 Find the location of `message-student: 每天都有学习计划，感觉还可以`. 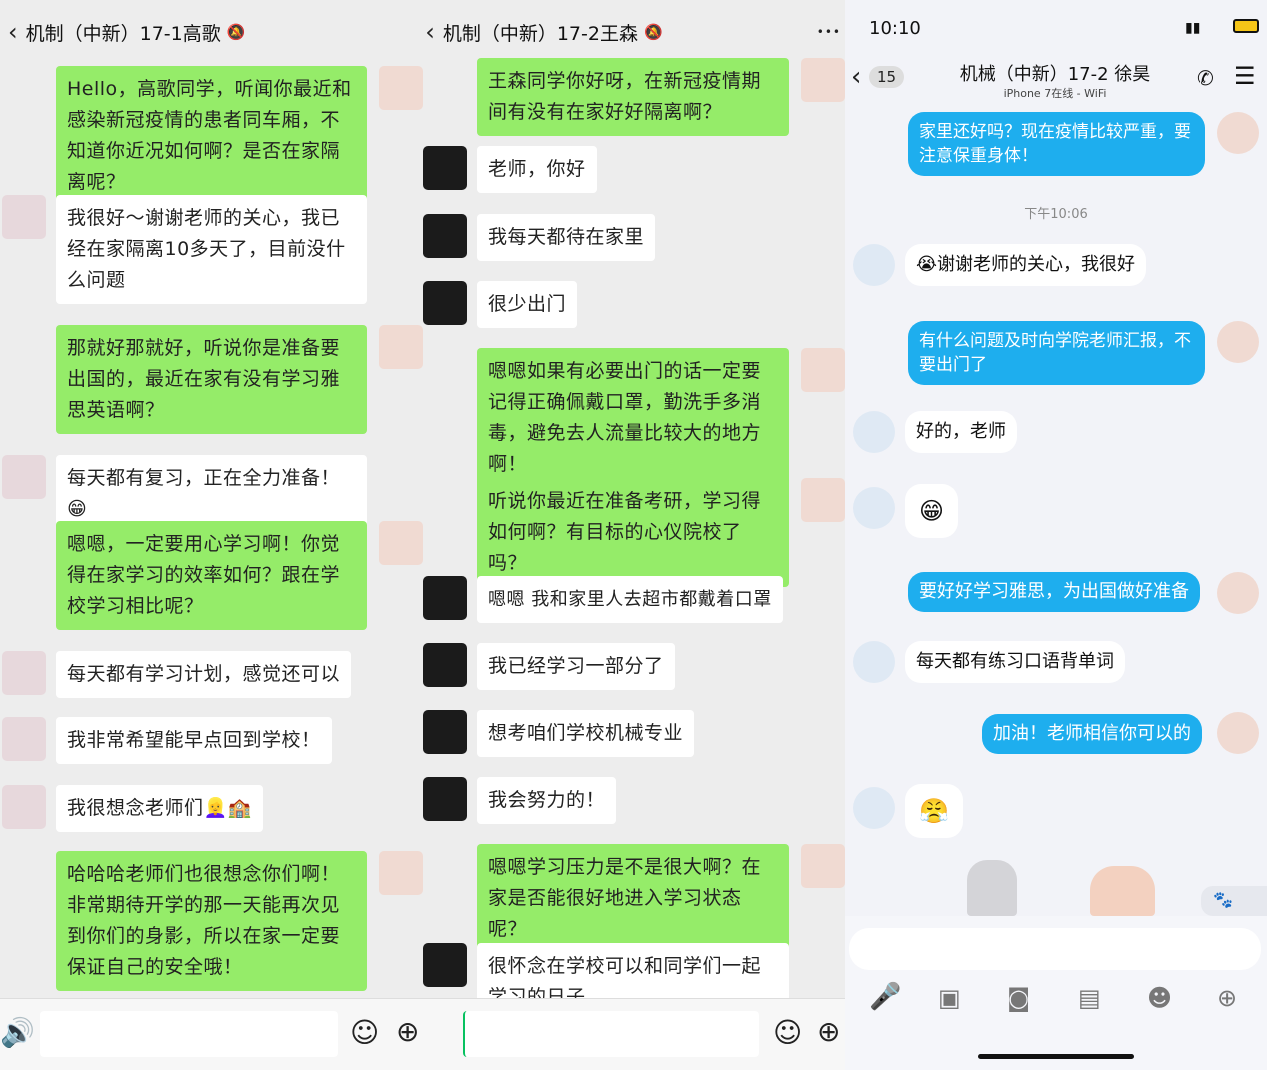

message-student: 每天都有学习计划，感觉还可以 is located at coordinates (204, 674).